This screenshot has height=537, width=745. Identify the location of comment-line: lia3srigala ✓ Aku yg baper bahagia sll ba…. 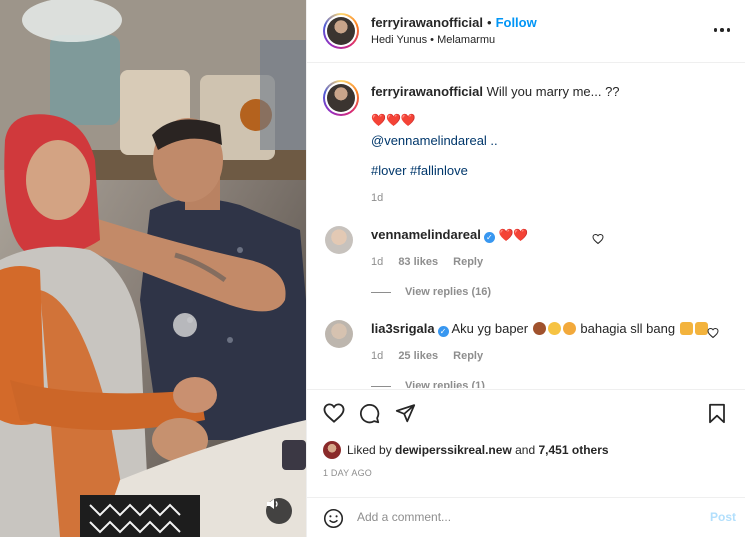
(540, 328).